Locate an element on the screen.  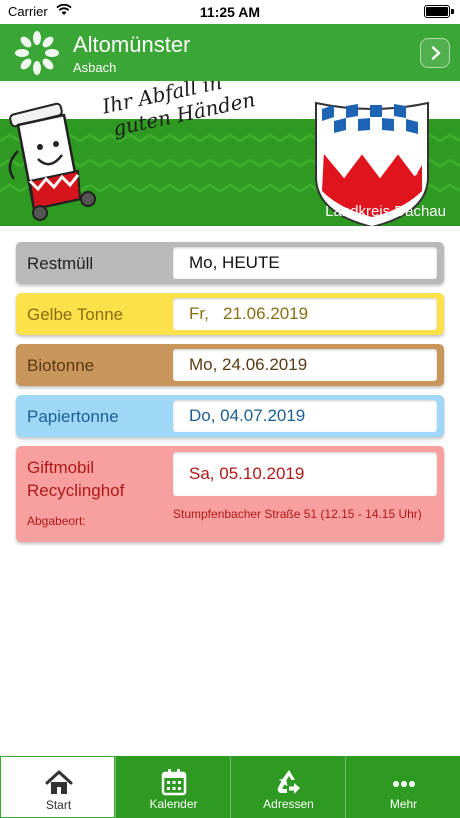
drop-off-label: Abgabeort: is located at coordinates (56, 521).